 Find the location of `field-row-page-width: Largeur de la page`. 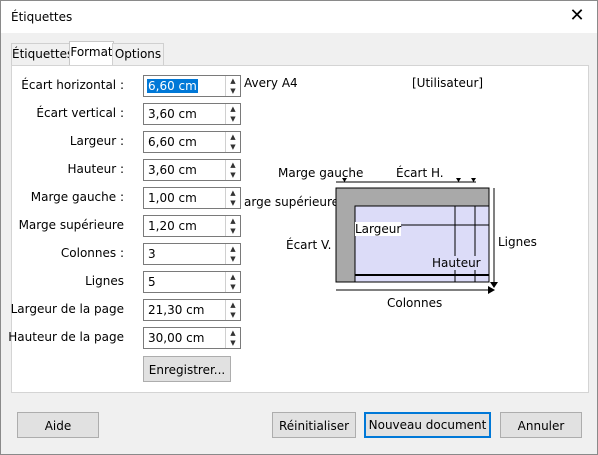

field-row-page-width: Largeur de la page is located at coordinates (67, 310).